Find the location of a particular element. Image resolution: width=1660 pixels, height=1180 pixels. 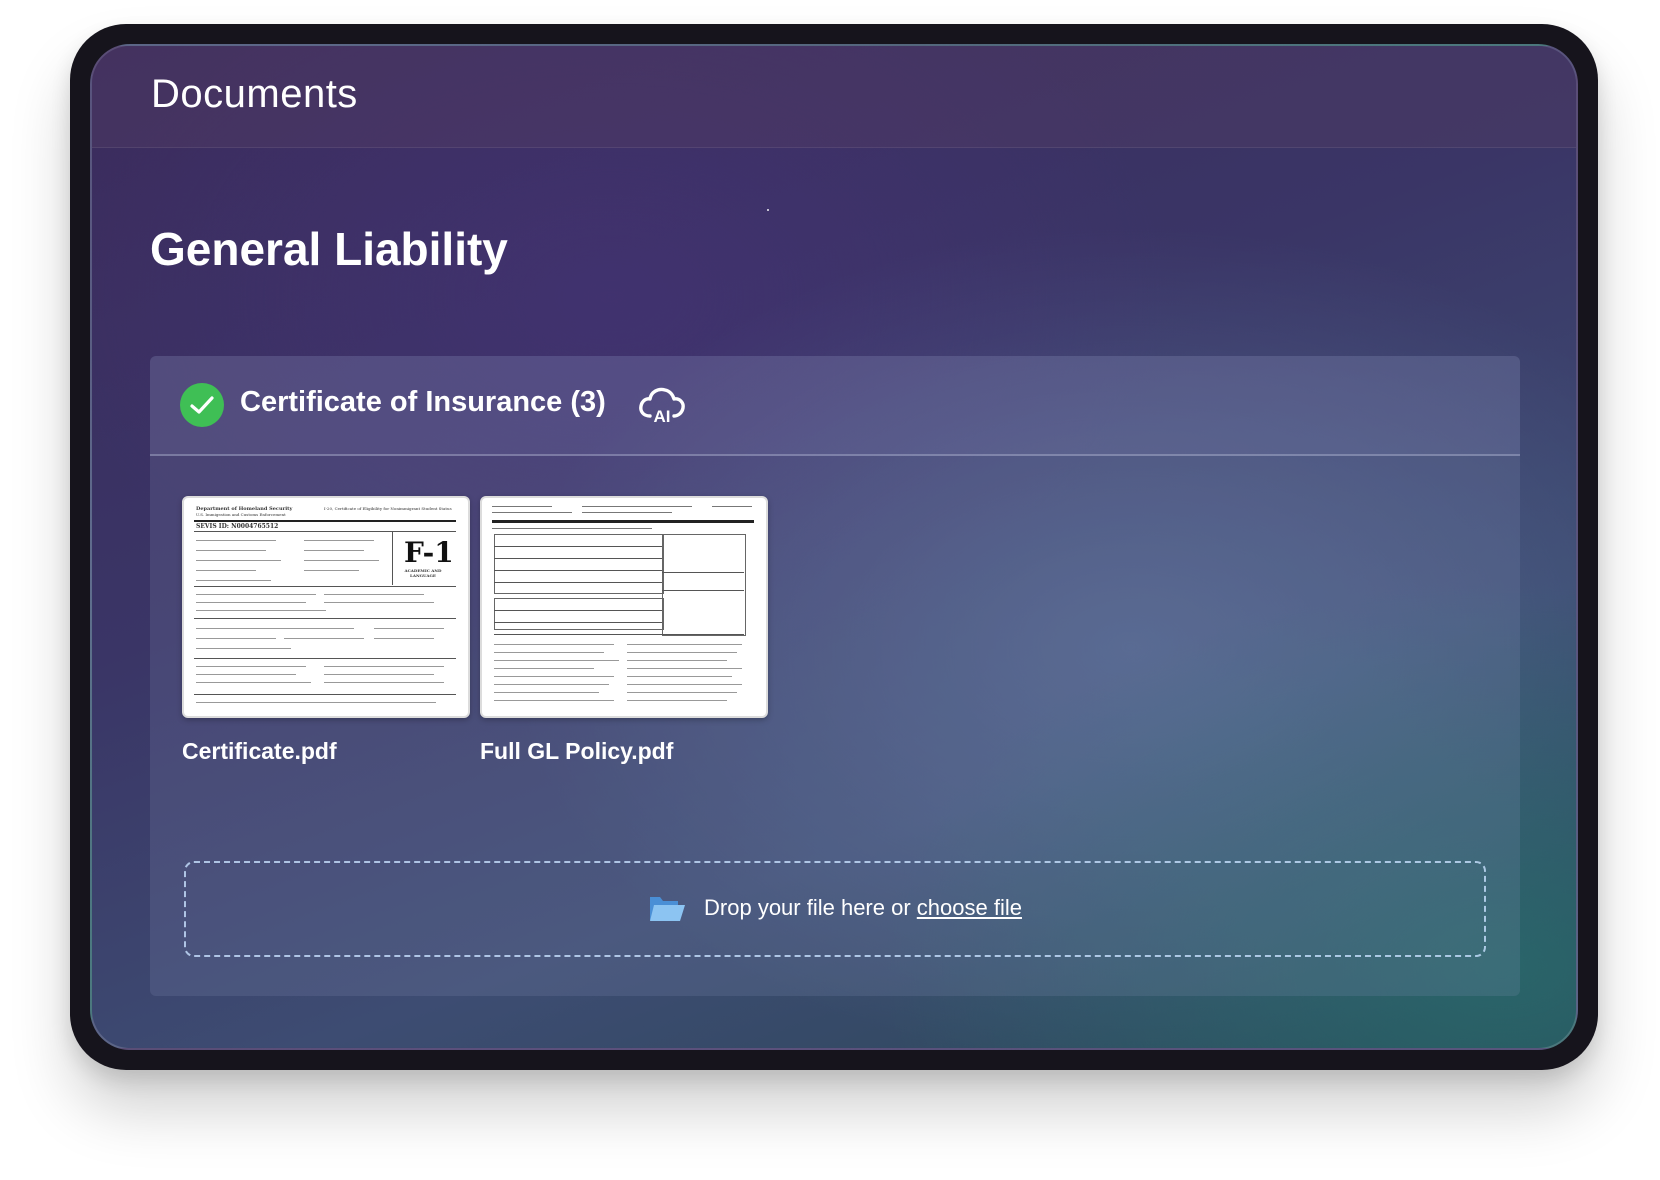

dropzone-content: Drop your file here or choose file is located at coordinates (835, 911).